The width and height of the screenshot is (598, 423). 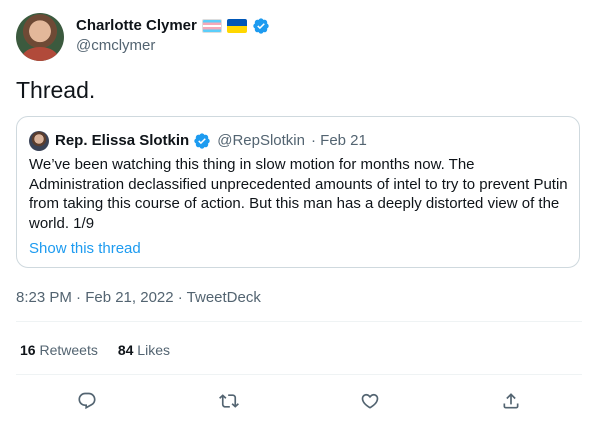 I want to click on reply-icon, so click(x=87, y=401).